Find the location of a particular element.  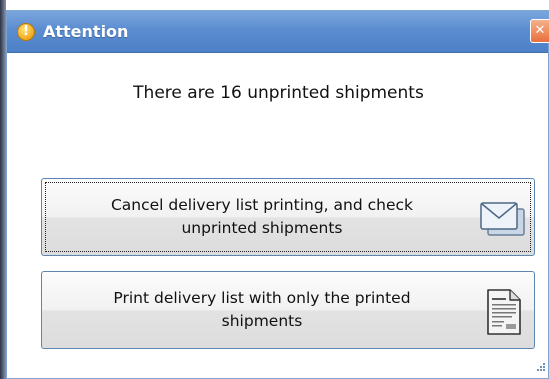

document-icon is located at coordinates (504, 312).